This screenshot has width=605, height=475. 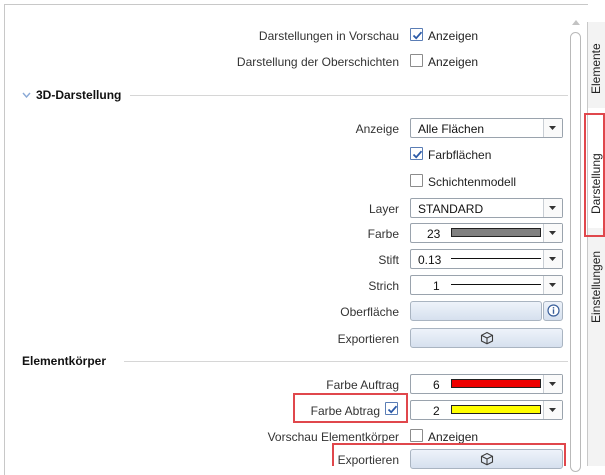 What do you see at coordinates (430, 260) in the screenshot?
I see `stift-value: 0.13` at bounding box center [430, 260].